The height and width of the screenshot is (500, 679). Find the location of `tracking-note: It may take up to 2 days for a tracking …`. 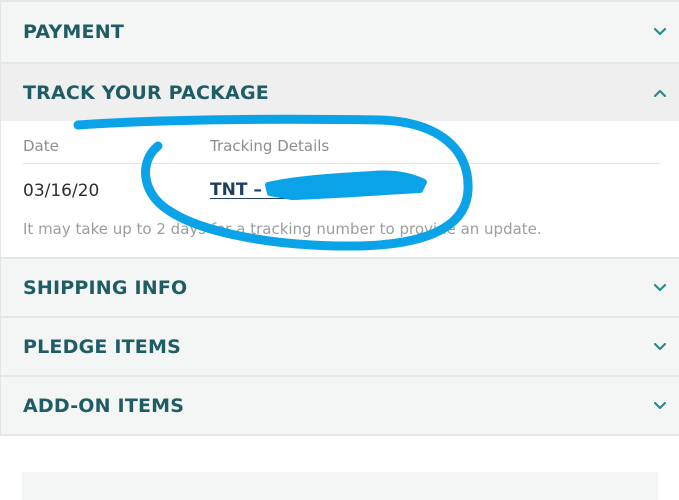

tracking-note: It may take up to 2 days for a tracking … is located at coordinates (282, 229).